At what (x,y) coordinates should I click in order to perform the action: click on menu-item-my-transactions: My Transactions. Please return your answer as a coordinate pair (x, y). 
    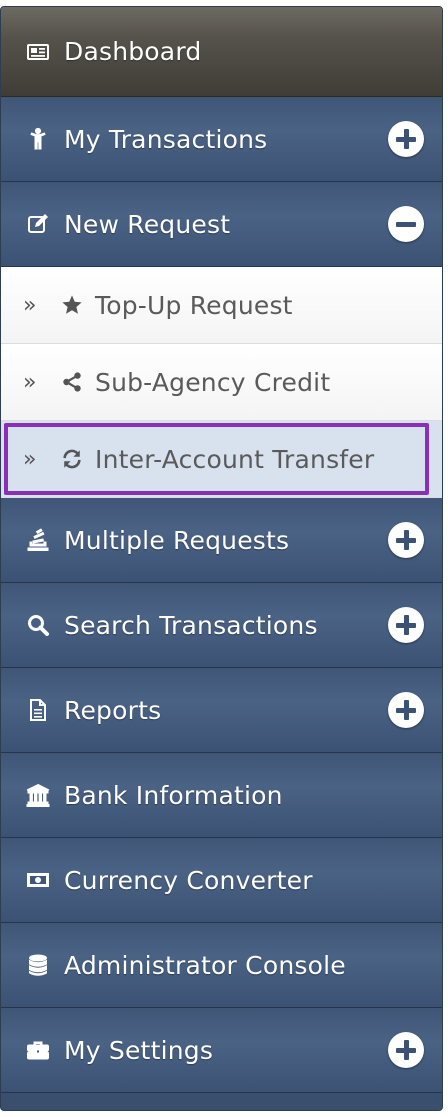
    Looking at the image, I should click on (221, 139).